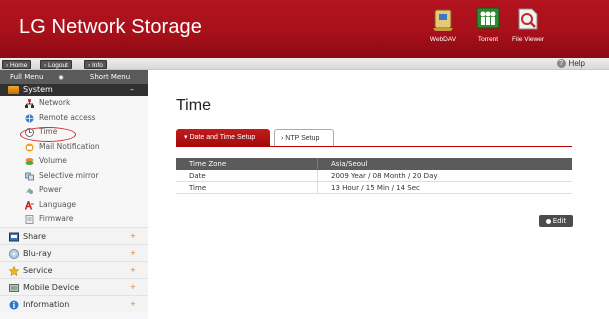 The width and height of the screenshot is (609, 319). Describe the element at coordinates (74, 161) in the screenshot. I see `sidebar-item-volume: Volume` at that location.